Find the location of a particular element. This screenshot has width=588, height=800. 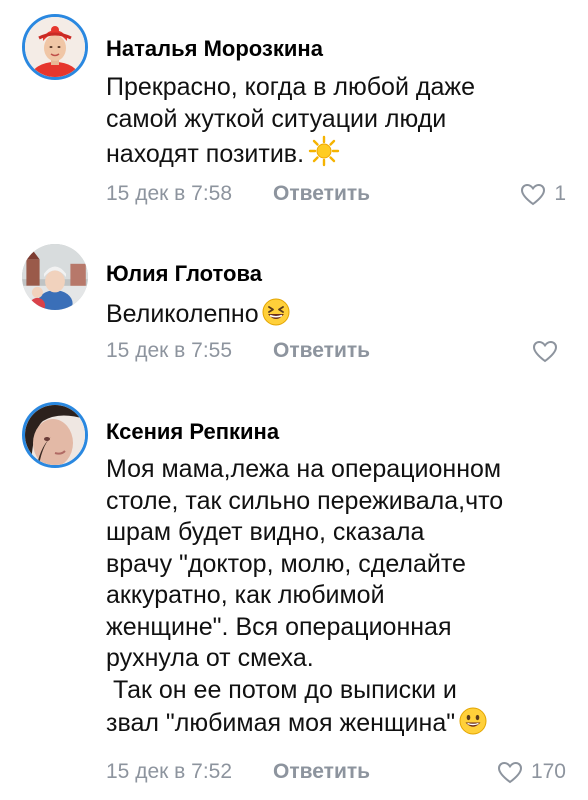

comment-meta: 15 дек в 7:55 Ответить is located at coordinates (336, 351).